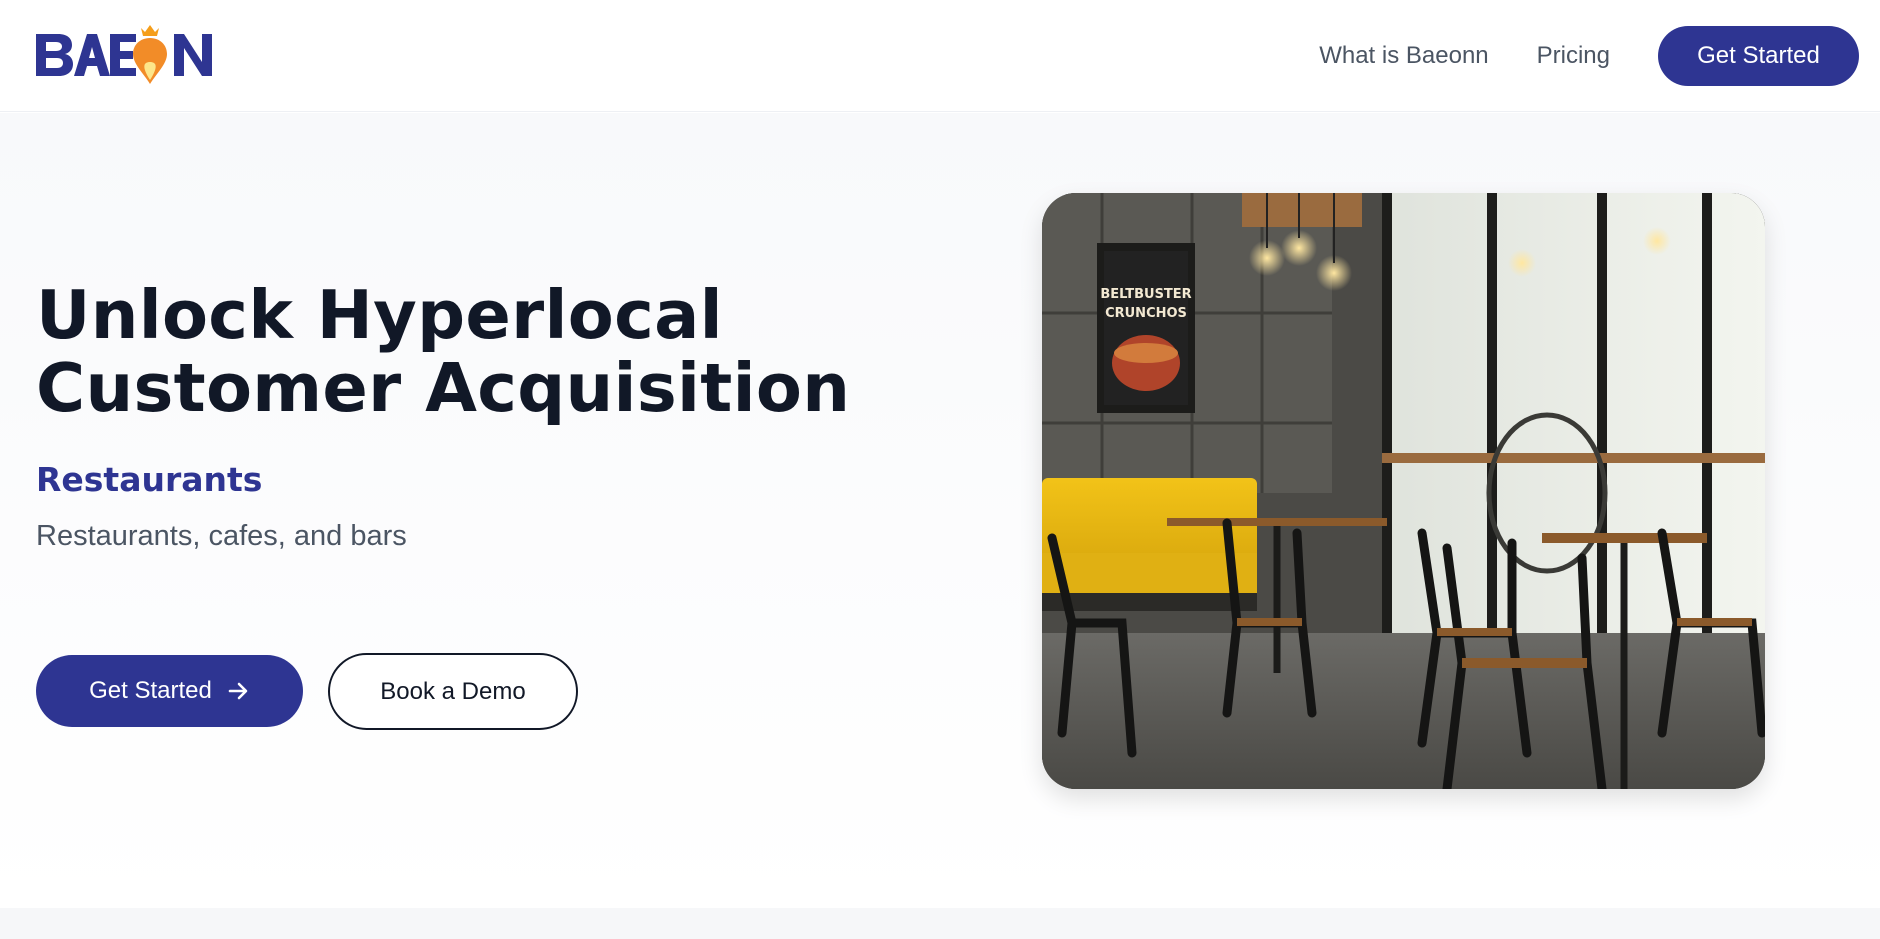 The width and height of the screenshot is (1880, 939). I want to click on hero-subtitle: Restaurants, cafes, and bars, so click(221, 536).